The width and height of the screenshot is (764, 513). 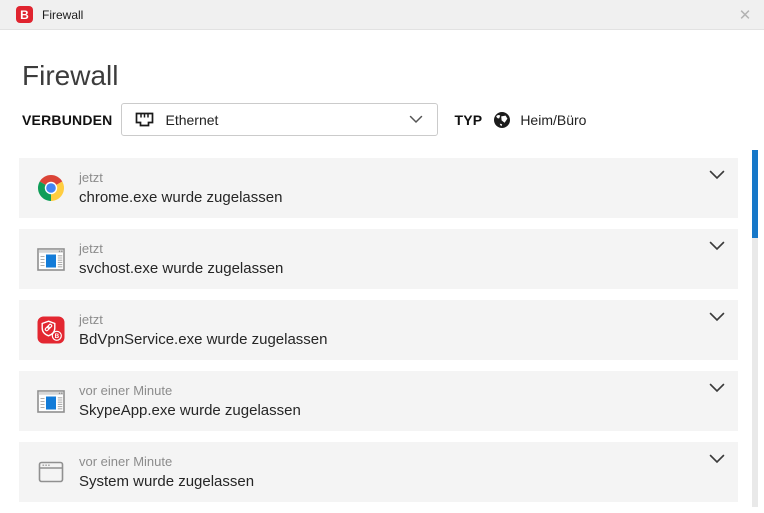 I want to click on event-message: BdVpnService.exe wurde zugelassen, so click(x=203, y=339).